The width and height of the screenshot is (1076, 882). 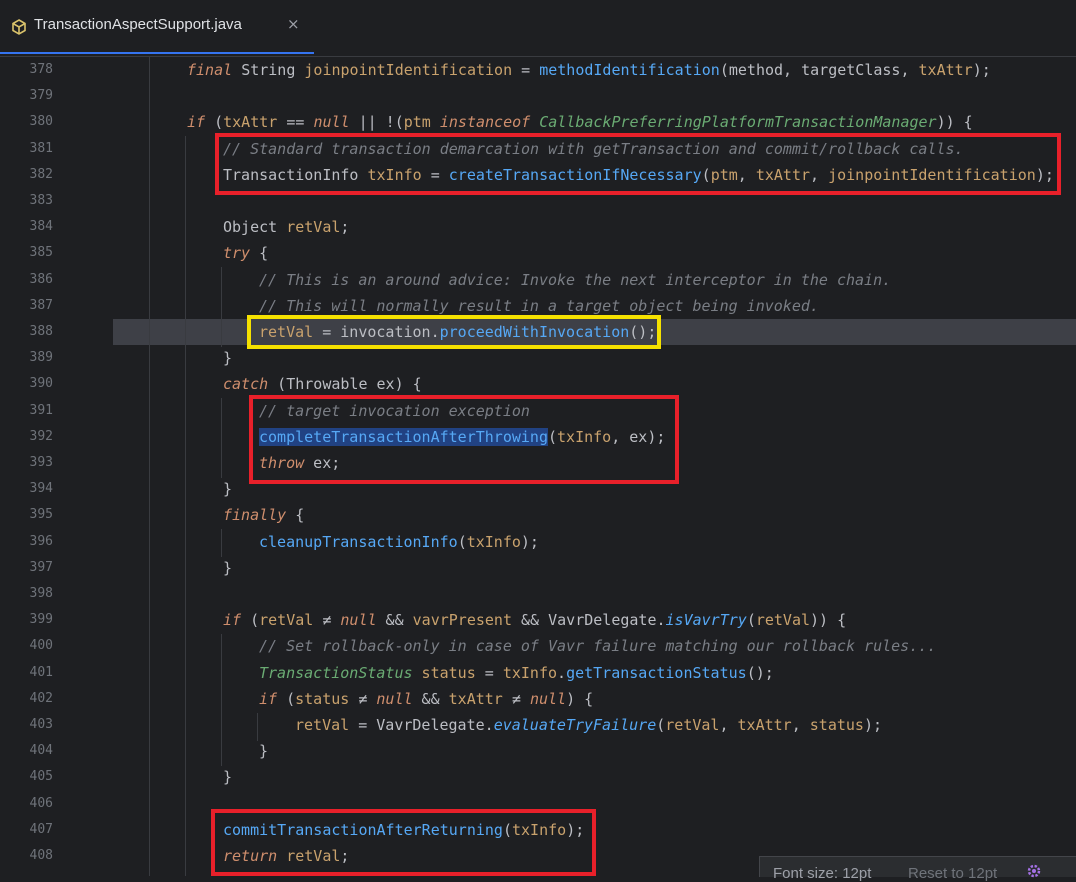 What do you see at coordinates (629, 70) in the screenshot?
I see `method-call: methodIdentification` at bounding box center [629, 70].